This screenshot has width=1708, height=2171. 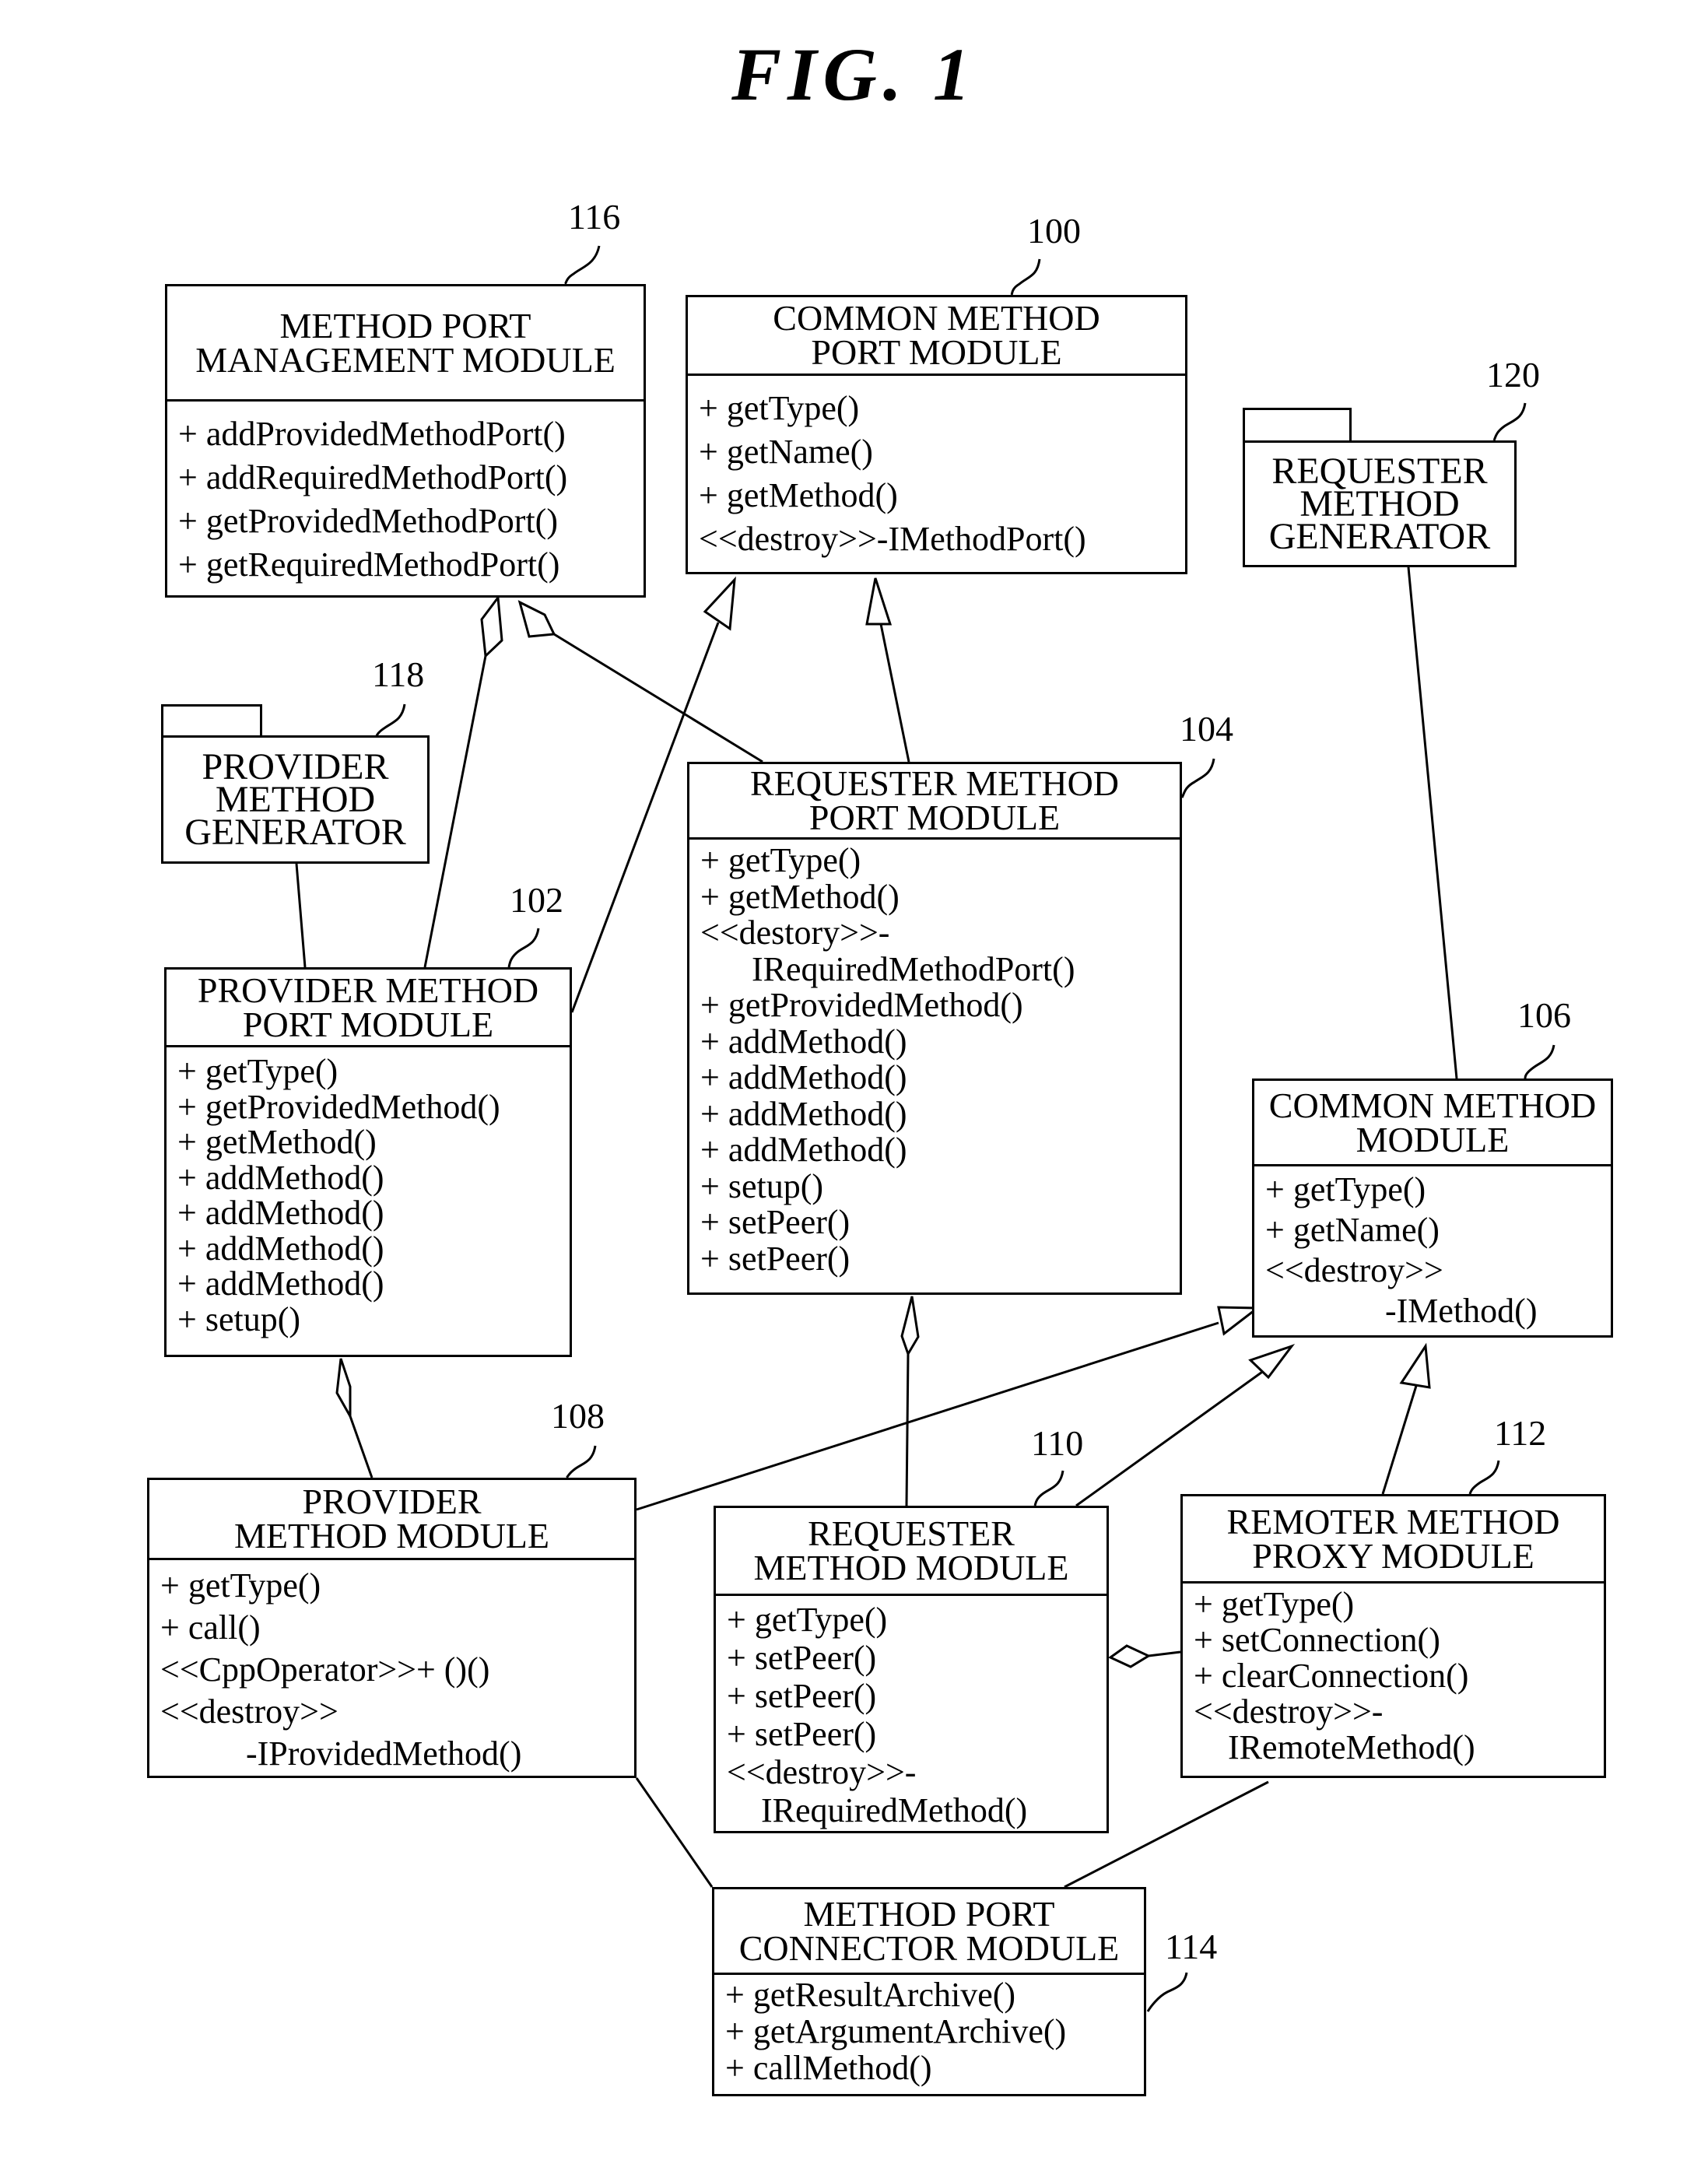 What do you see at coordinates (822, 1772) in the screenshot?
I see `operation: <<destroy>>-` at bounding box center [822, 1772].